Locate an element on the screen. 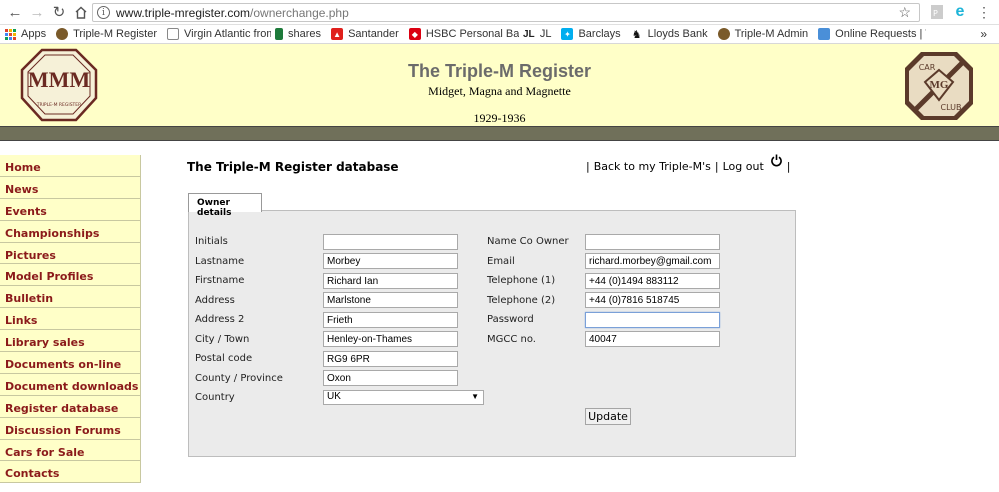 Image resolution: width=999 pixels, height=492 pixels. sidebar-item-register-database: Register database is located at coordinates (70, 406).